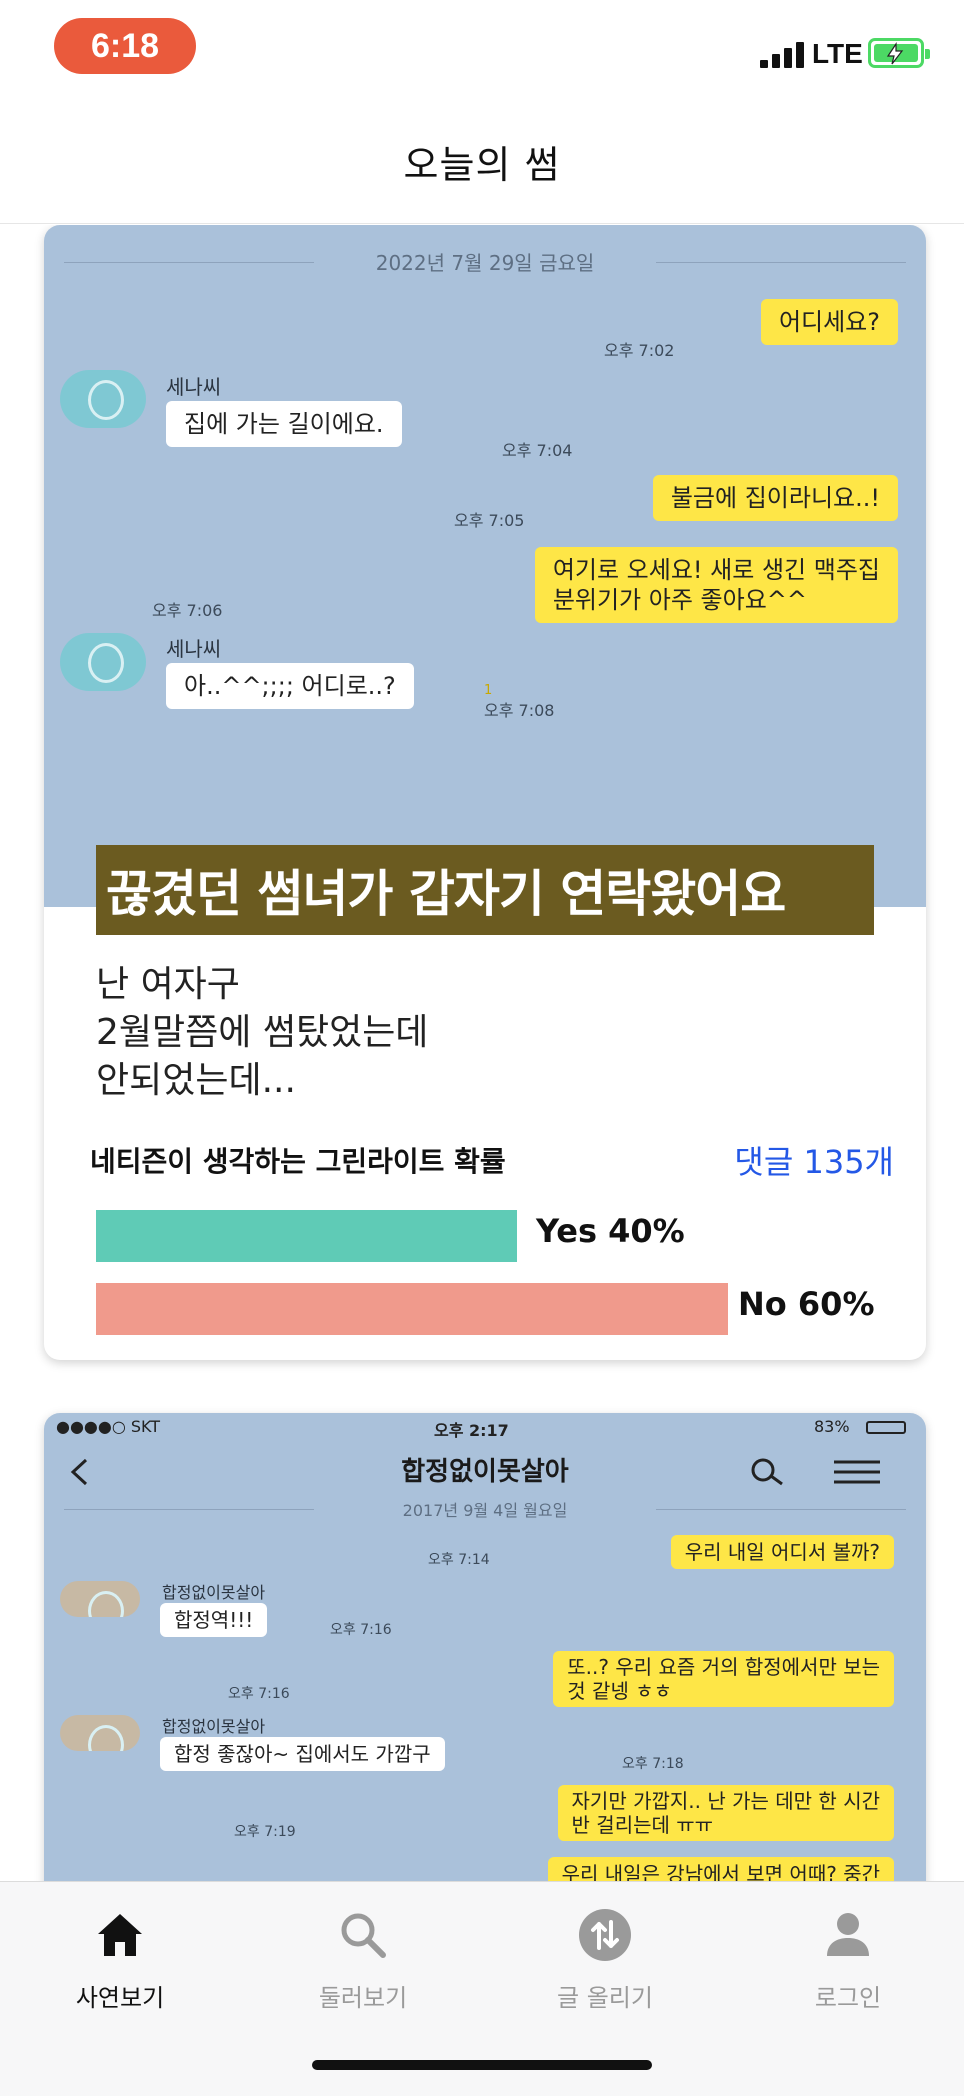  Describe the element at coordinates (482, 2065) in the screenshot. I see `home-indicator` at that location.